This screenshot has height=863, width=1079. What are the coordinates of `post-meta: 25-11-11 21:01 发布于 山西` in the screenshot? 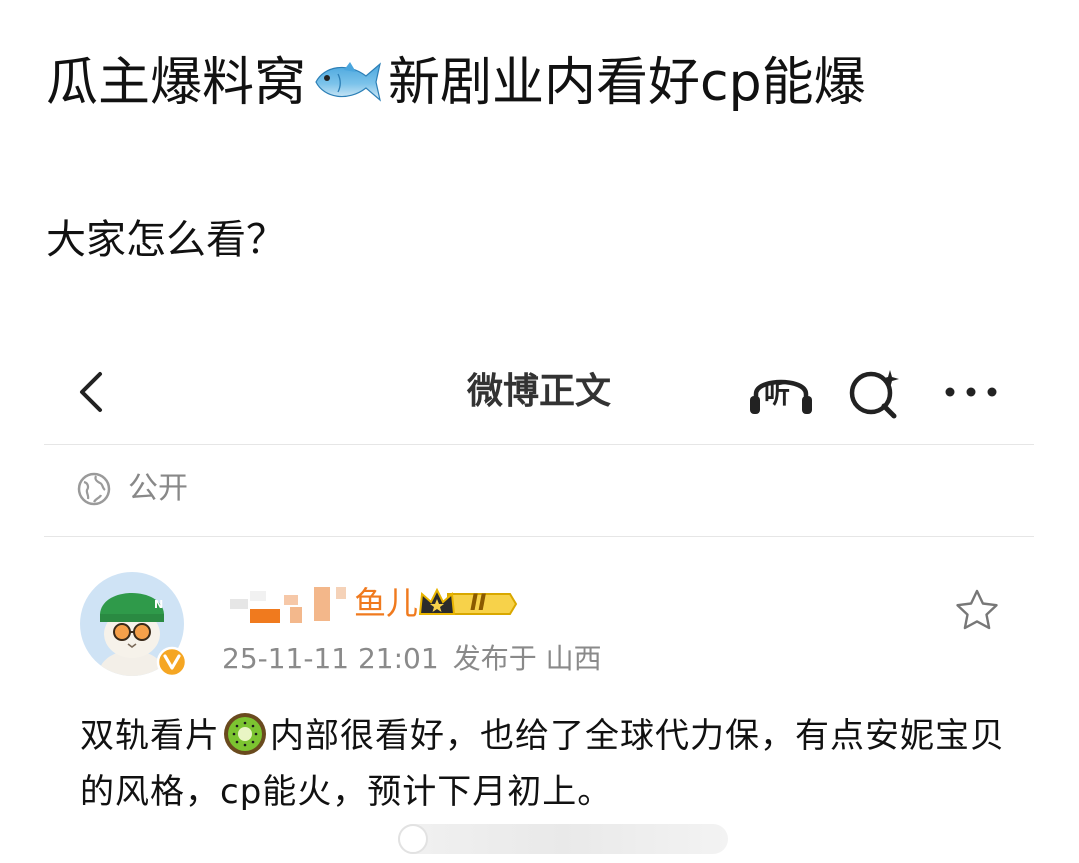 It's located at (412, 659).